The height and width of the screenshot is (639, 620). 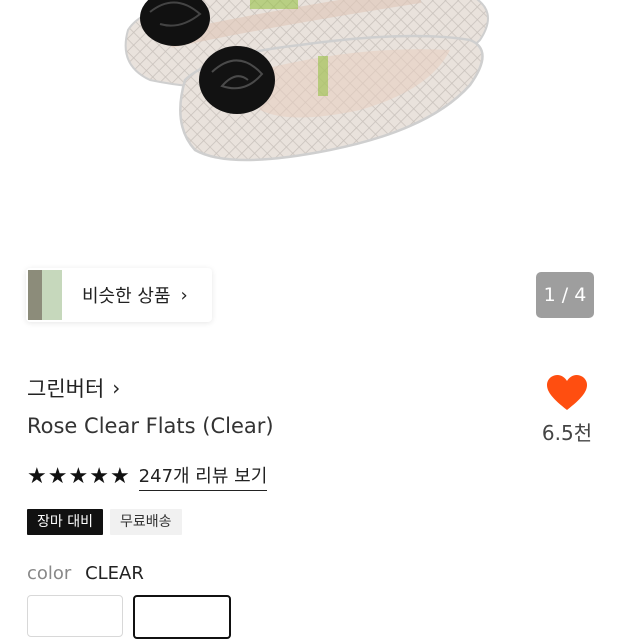 What do you see at coordinates (150, 426) in the screenshot?
I see `product-title: Rose Clear Flats (Clear)` at bounding box center [150, 426].